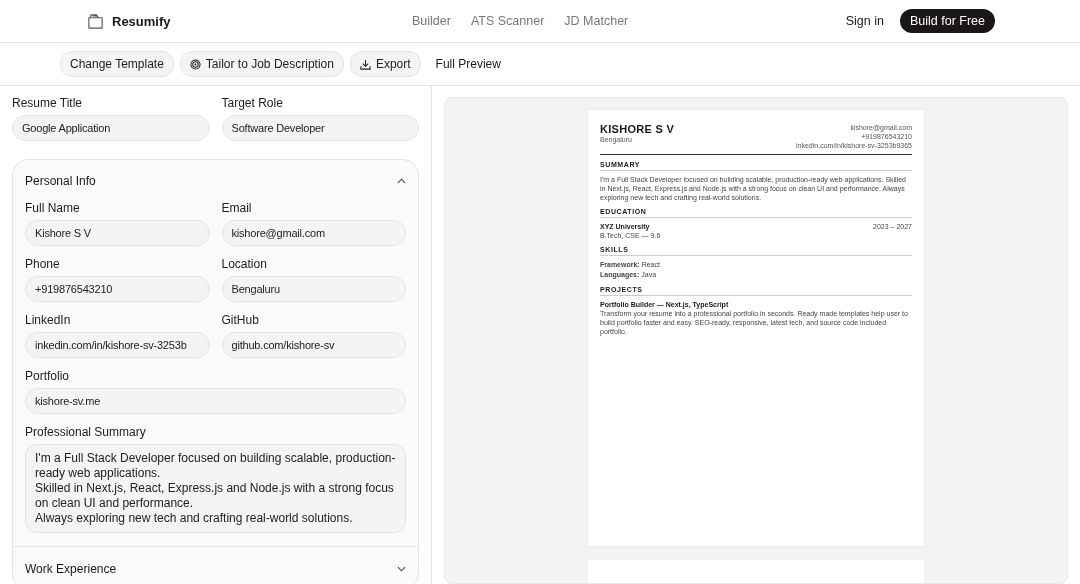  I want to click on field-label: LinkedIn, so click(48, 320).